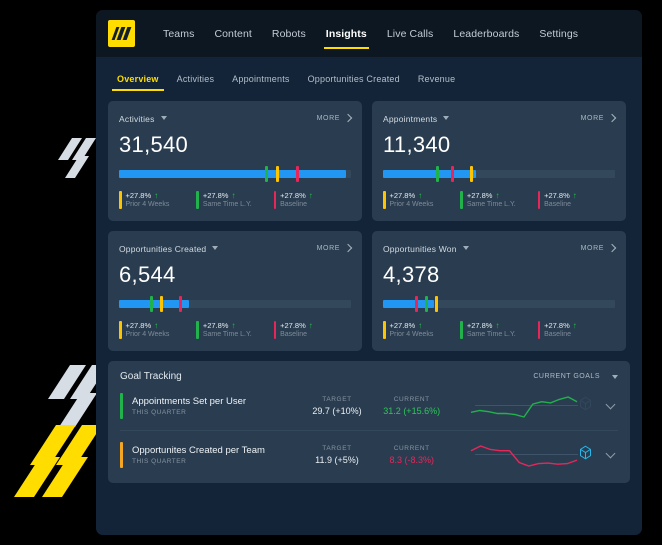 The width and height of the screenshot is (662, 545). What do you see at coordinates (436, 82) in the screenshot?
I see `tab-revenue: Revenue` at bounding box center [436, 82].